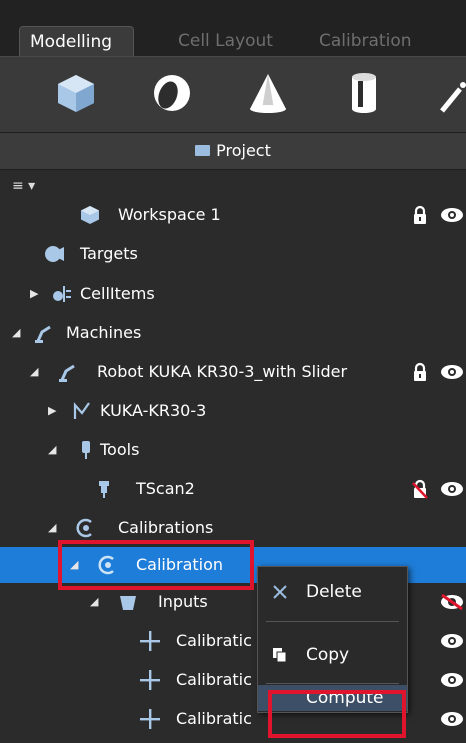 This screenshot has width=466, height=743. What do you see at coordinates (156, 565) in the screenshot?
I see `highlight-box-calibration` at bounding box center [156, 565].